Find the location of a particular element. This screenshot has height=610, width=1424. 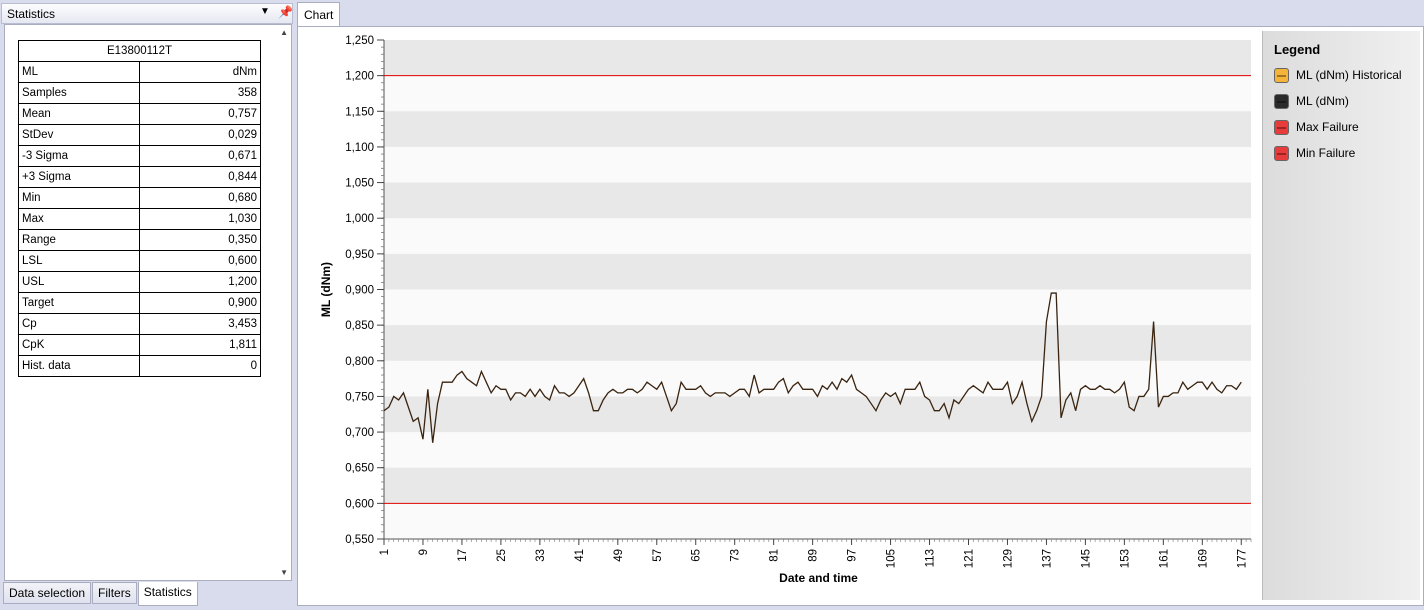

x-tick-label: 97 is located at coordinates (853, 555).